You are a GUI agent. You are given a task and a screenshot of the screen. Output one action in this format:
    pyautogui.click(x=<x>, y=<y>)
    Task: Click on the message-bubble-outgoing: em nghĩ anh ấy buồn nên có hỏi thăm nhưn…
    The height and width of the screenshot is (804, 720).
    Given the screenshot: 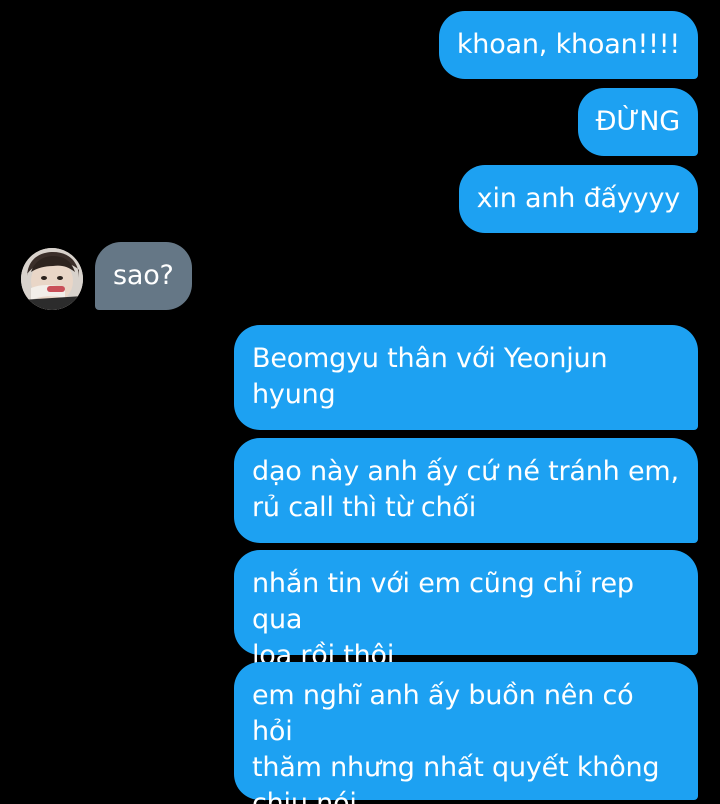 What is the action you would take?
    pyautogui.click(x=466, y=733)
    